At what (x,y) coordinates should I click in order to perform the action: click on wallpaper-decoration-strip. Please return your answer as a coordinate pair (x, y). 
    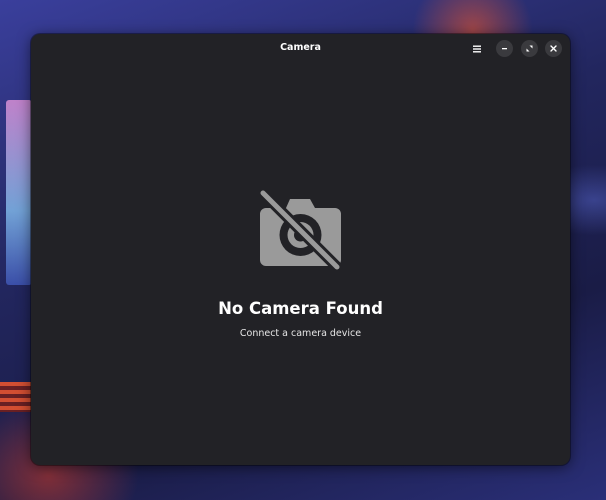
    Looking at the image, I should click on (16, 397).